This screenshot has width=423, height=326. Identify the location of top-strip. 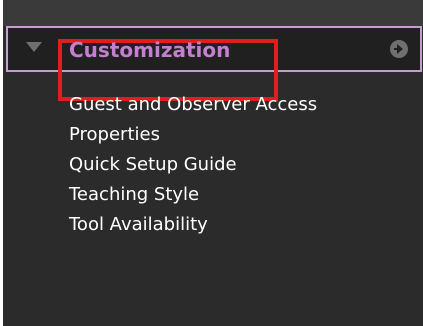
(213, 13).